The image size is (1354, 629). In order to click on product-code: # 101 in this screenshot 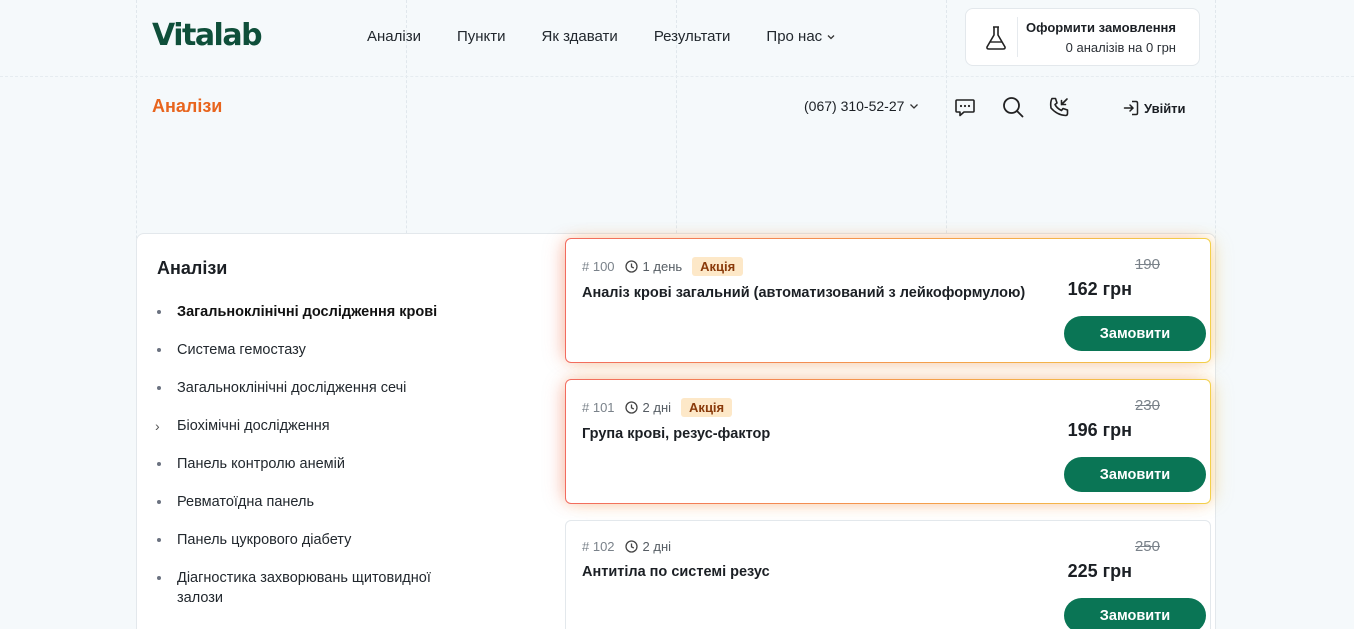, I will do `click(598, 407)`.